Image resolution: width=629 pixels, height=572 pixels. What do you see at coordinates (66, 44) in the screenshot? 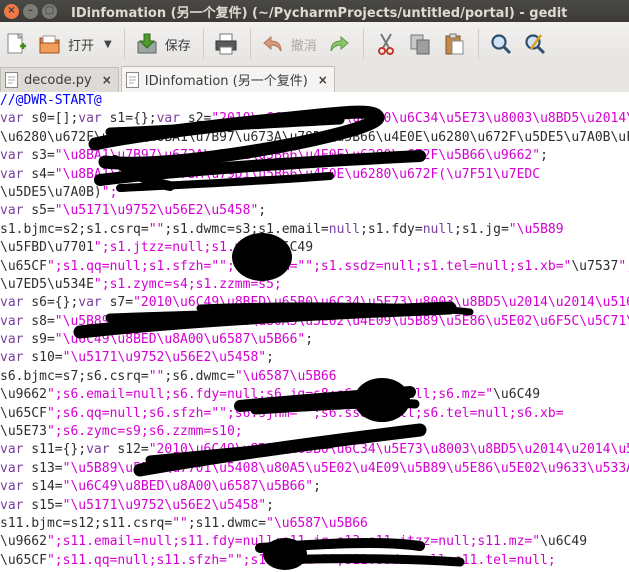
I see `open-button: 打开` at bounding box center [66, 44].